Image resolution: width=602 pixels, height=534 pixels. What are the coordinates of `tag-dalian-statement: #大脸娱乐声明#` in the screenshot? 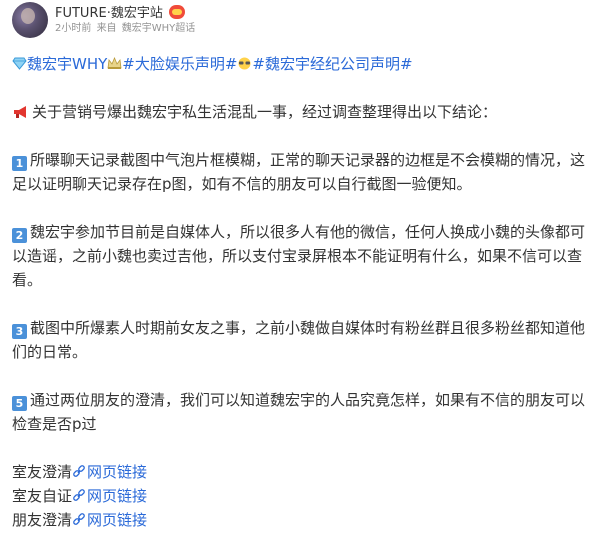 It's located at (179, 64).